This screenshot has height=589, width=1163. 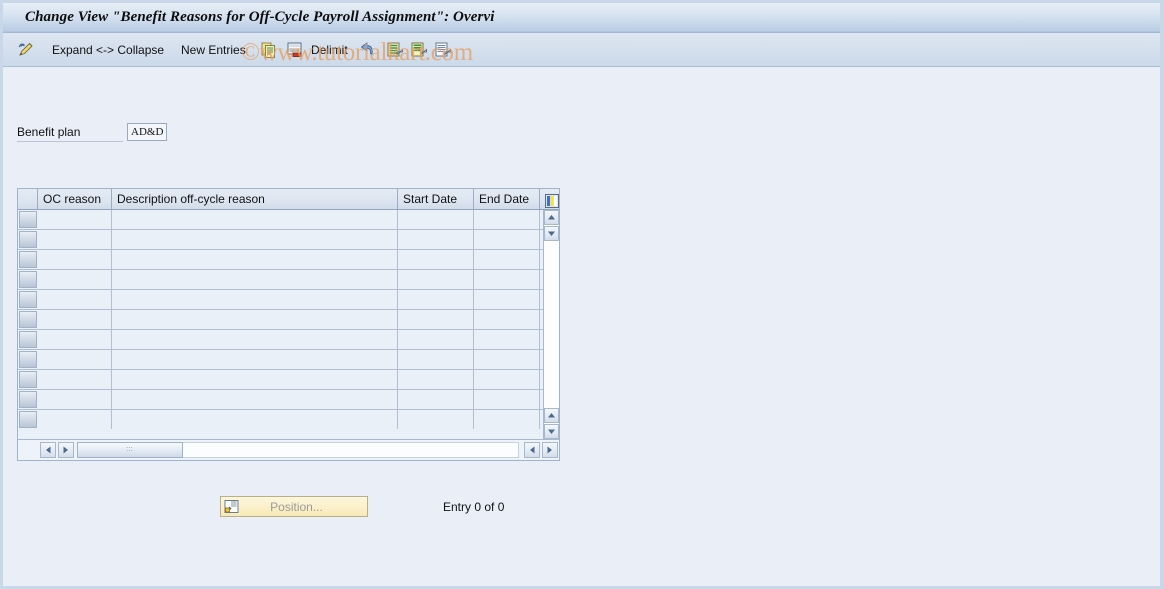 What do you see at coordinates (551, 217) in the screenshot?
I see `scroll-up-top-button` at bounding box center [551, 217].